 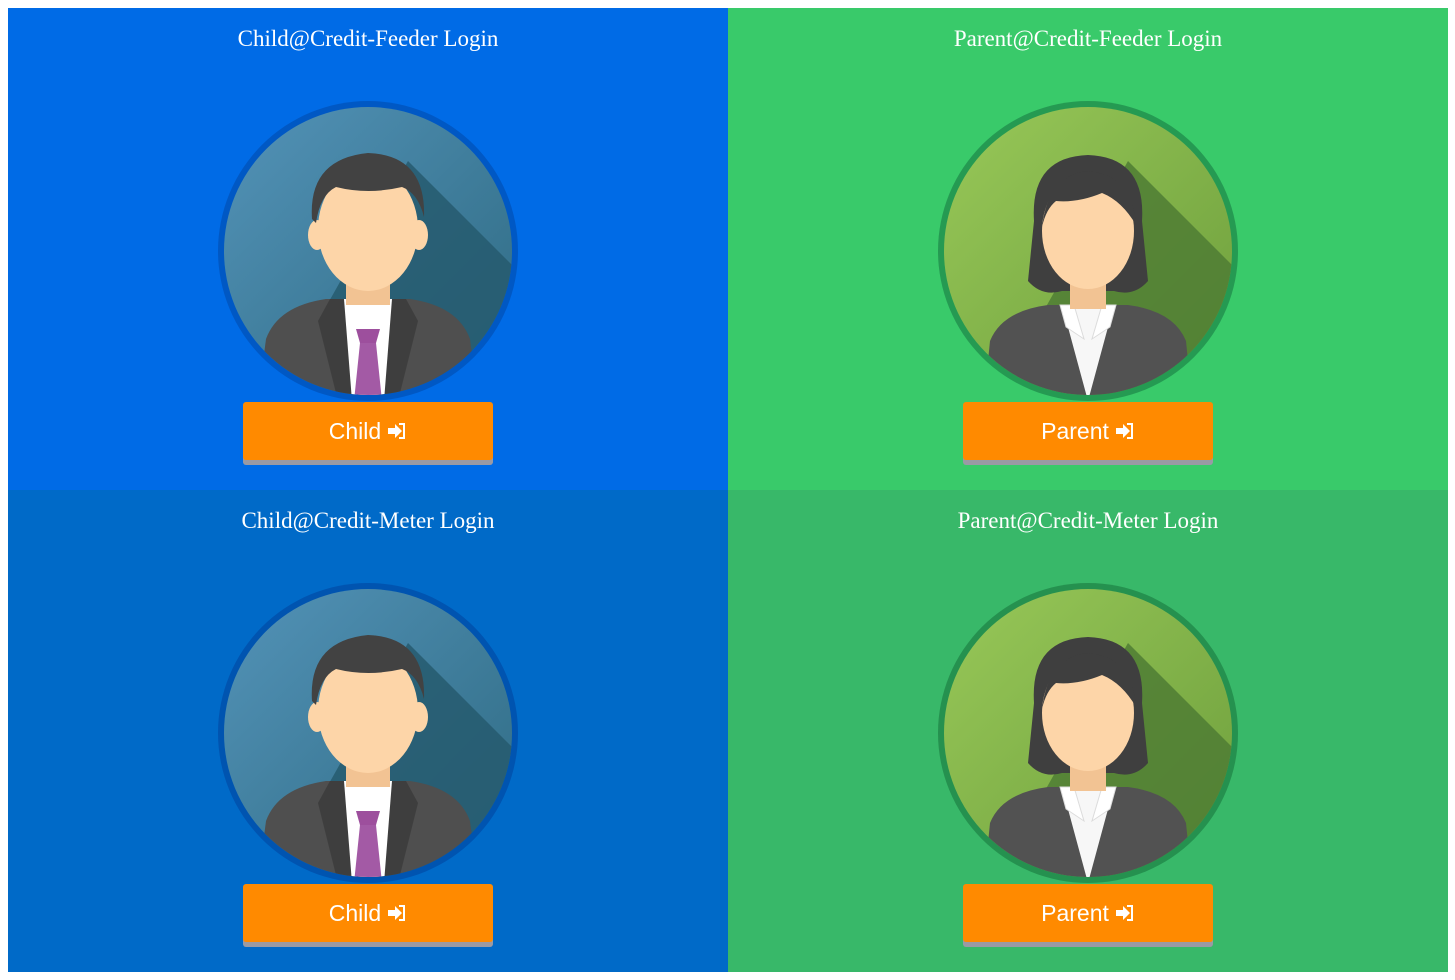 What do you see at coordinates (1088, 520) in the screenshot?
I see `panel-title: Parent@Credit-Meter Login` at bounding box center [1088, 520].